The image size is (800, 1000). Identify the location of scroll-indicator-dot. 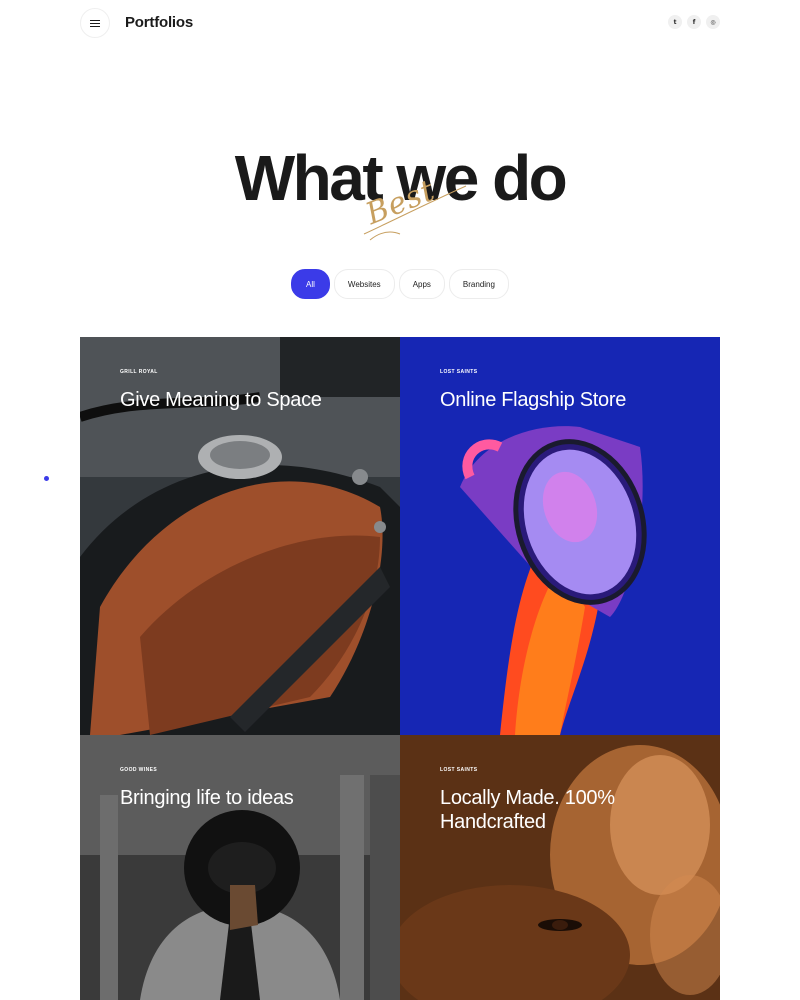
(46, 478).